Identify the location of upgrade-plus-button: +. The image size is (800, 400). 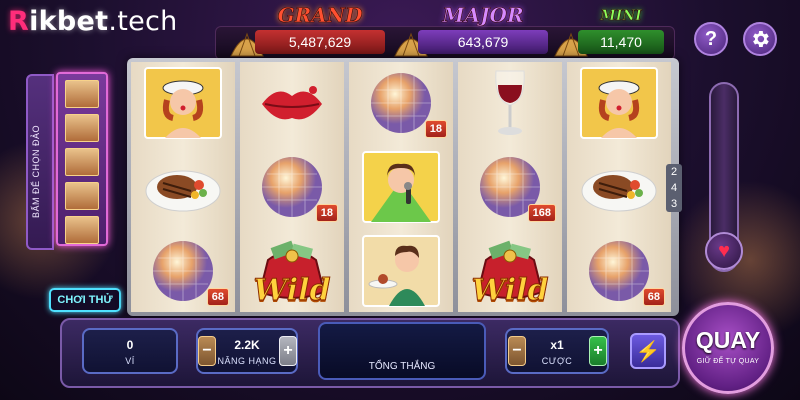
(288, 351).